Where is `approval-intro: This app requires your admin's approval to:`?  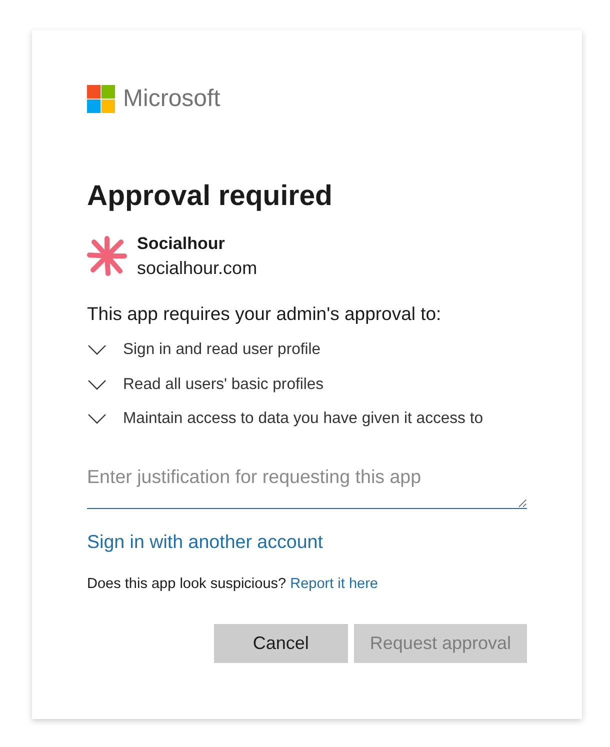
approval-intro: This app requires your admin's approval to: is located at coordinates (264, 314).